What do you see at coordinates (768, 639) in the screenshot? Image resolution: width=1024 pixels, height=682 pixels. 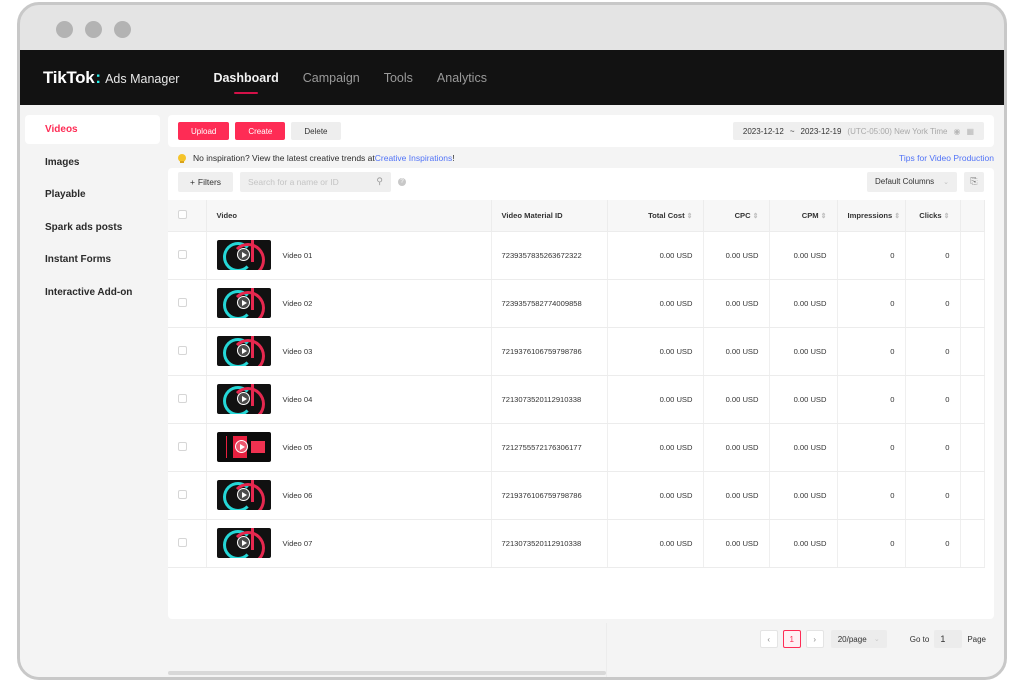 I see `prev-page-button: ‹` at bounding box center [768, 639].